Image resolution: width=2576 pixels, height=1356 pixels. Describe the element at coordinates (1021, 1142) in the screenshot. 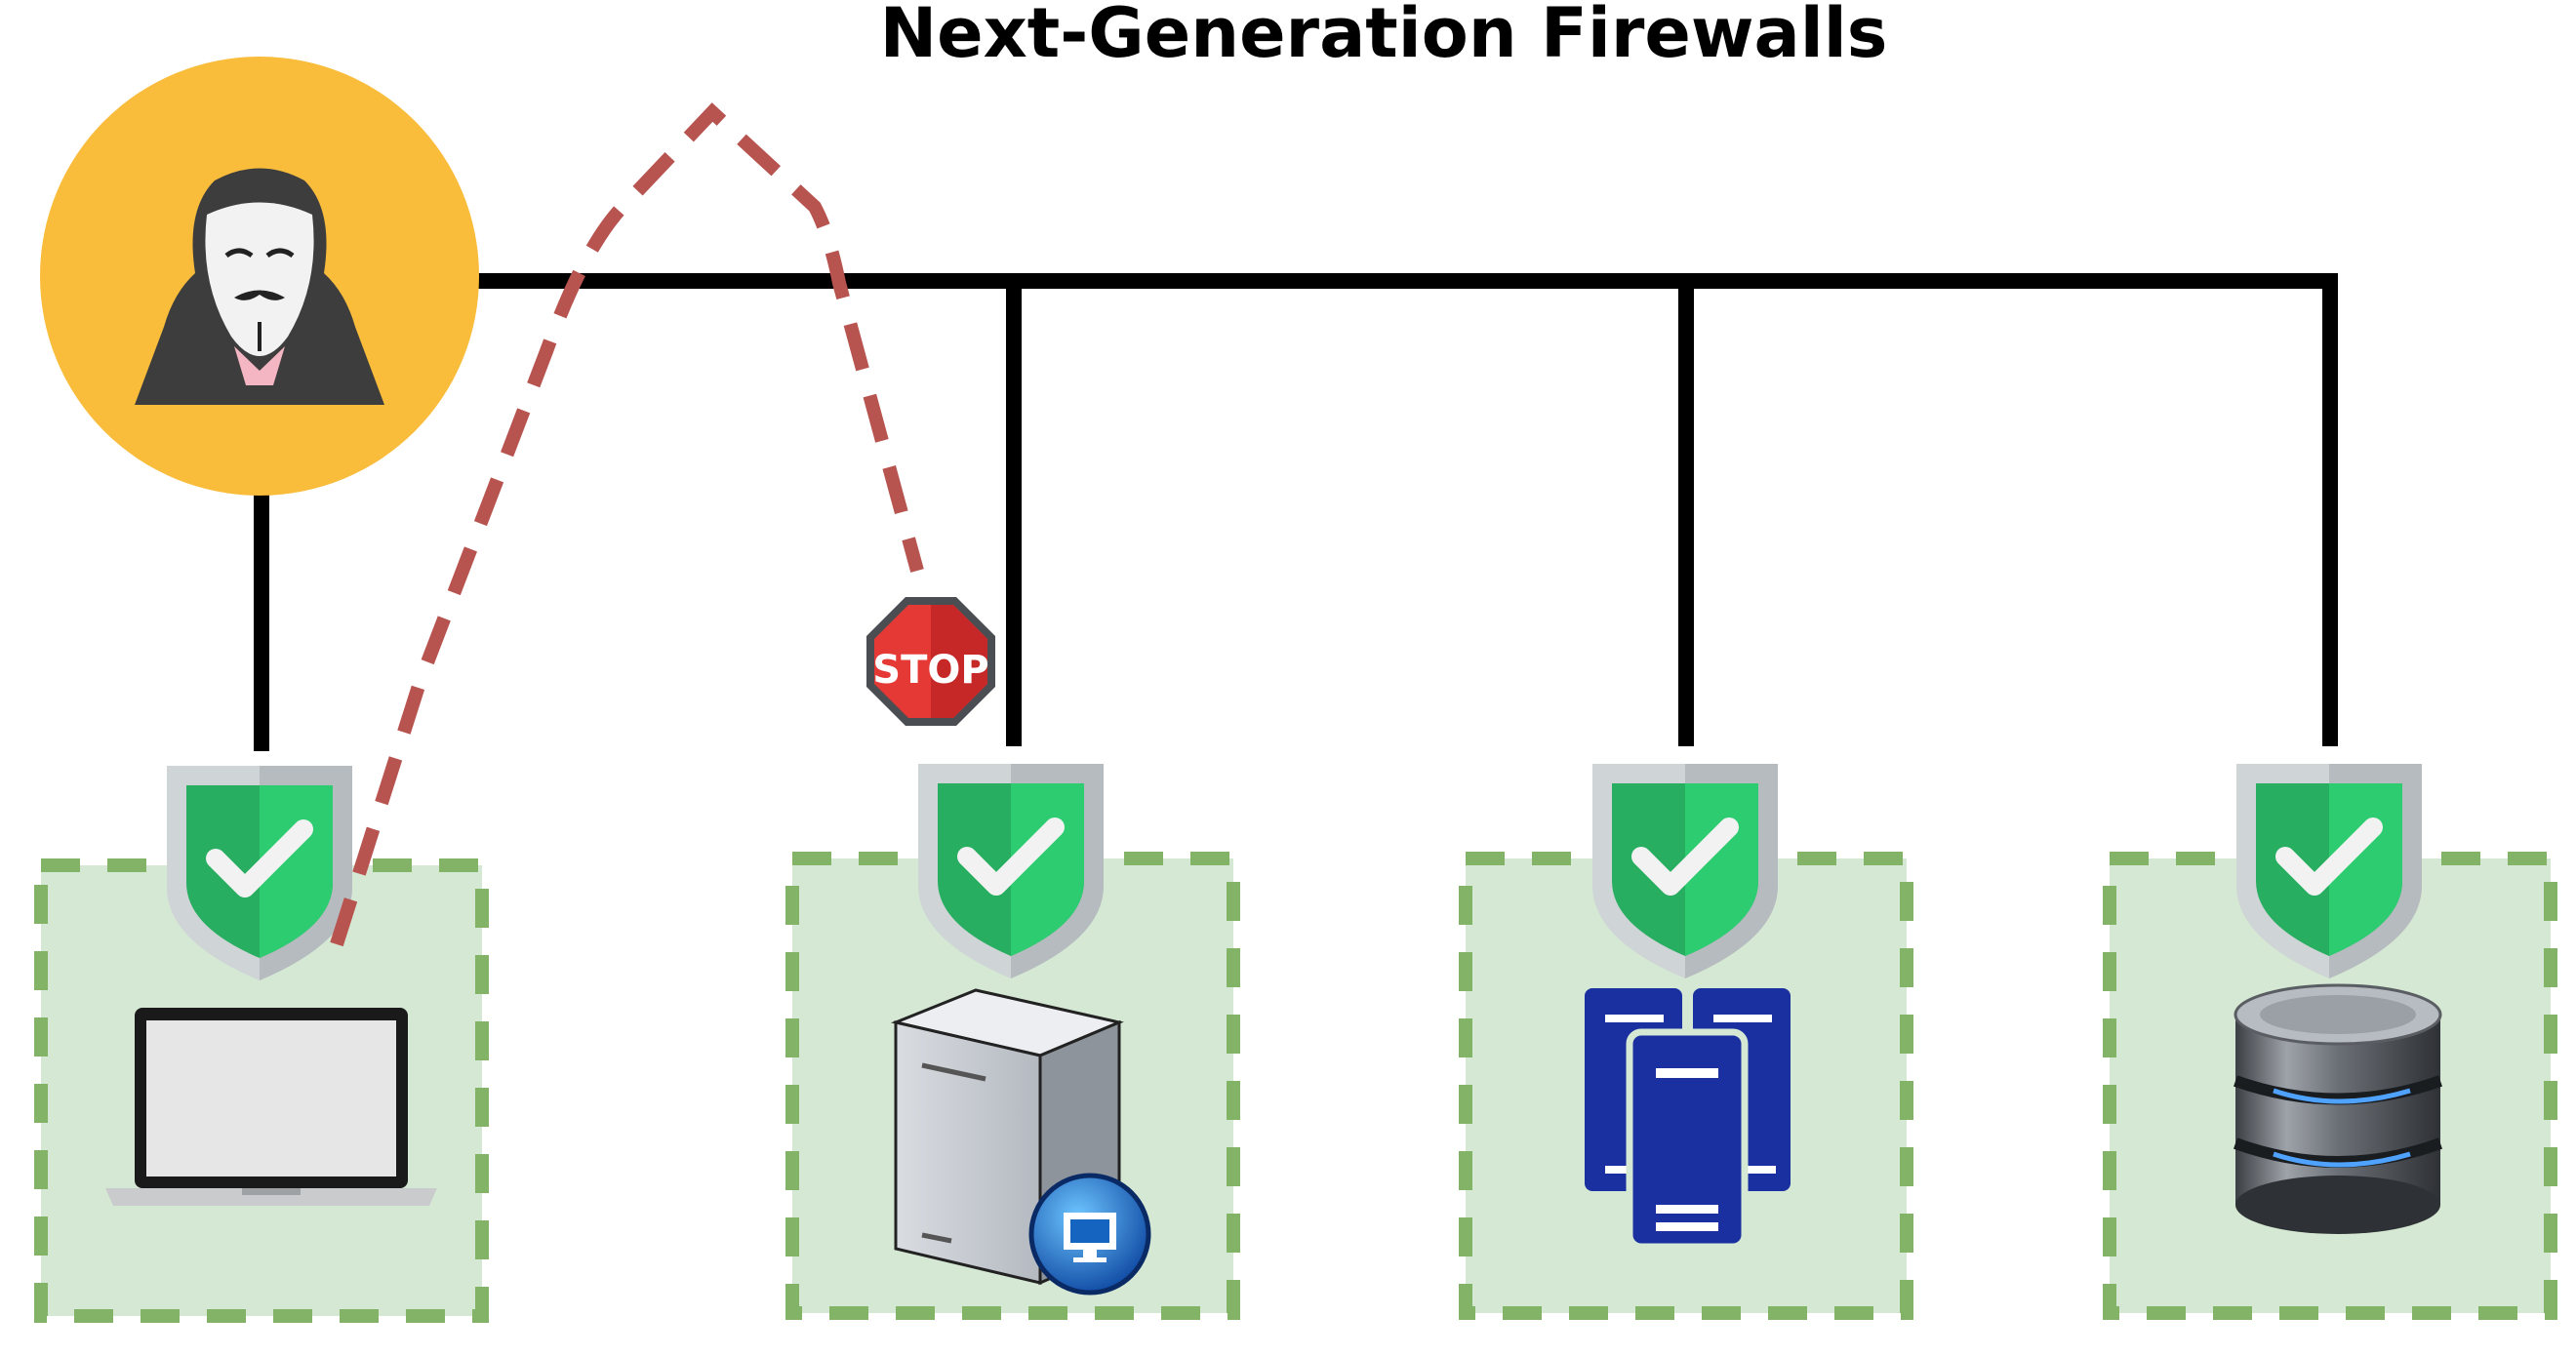

I see `server-tower-icon` at that location.